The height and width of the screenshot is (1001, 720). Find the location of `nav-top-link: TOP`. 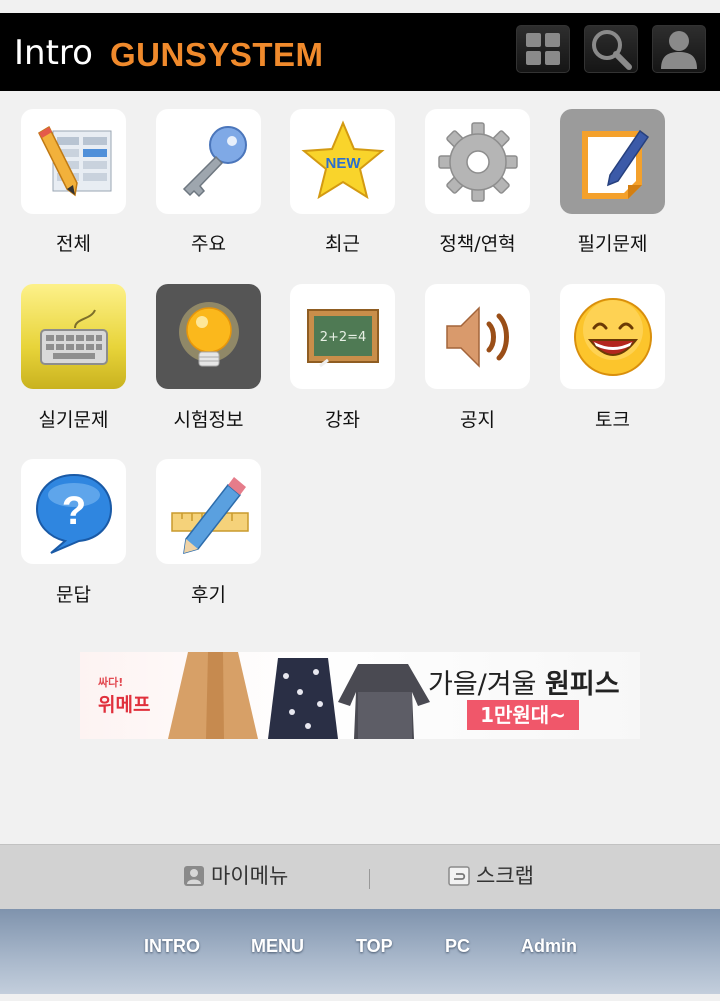

nav-top-link: TOP is located at coordinates (374, 946).